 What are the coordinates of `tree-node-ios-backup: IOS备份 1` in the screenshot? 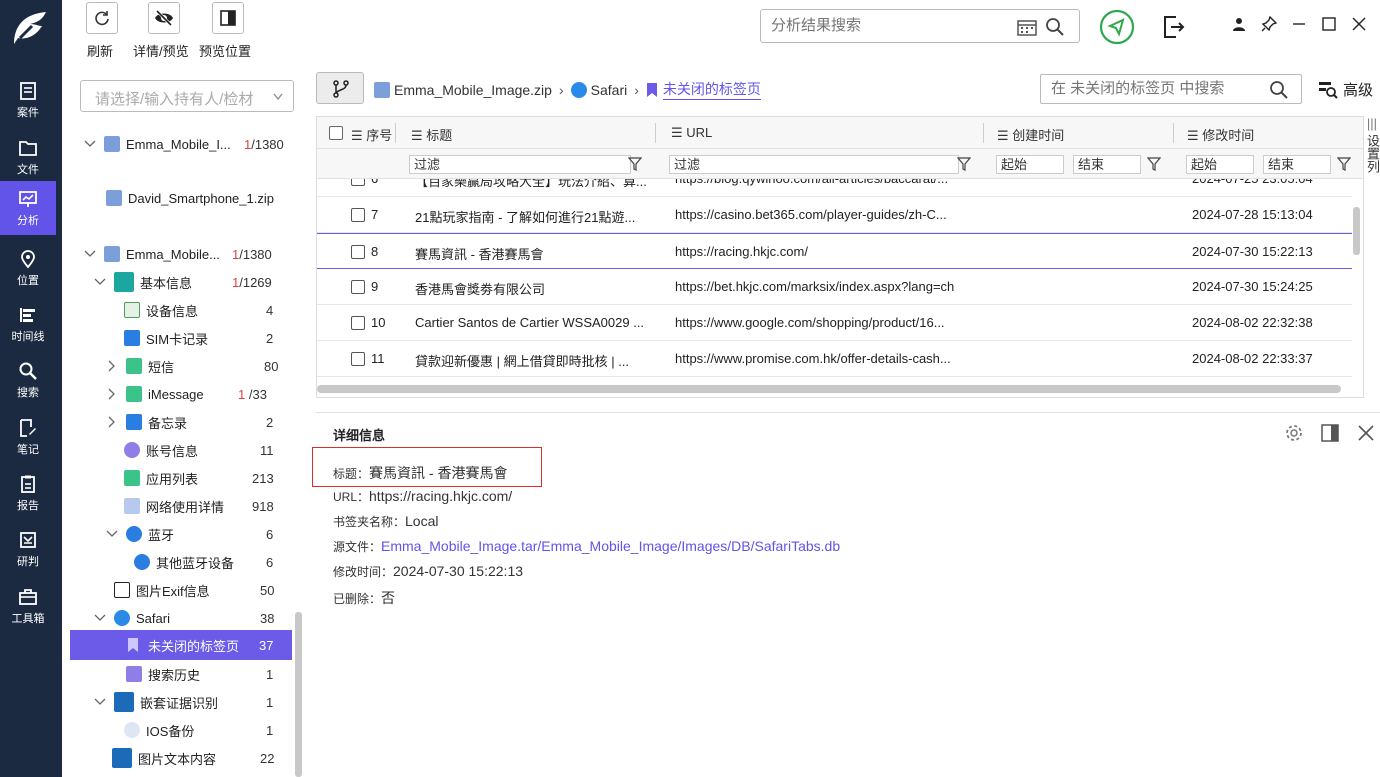 It's located at (213, 730).